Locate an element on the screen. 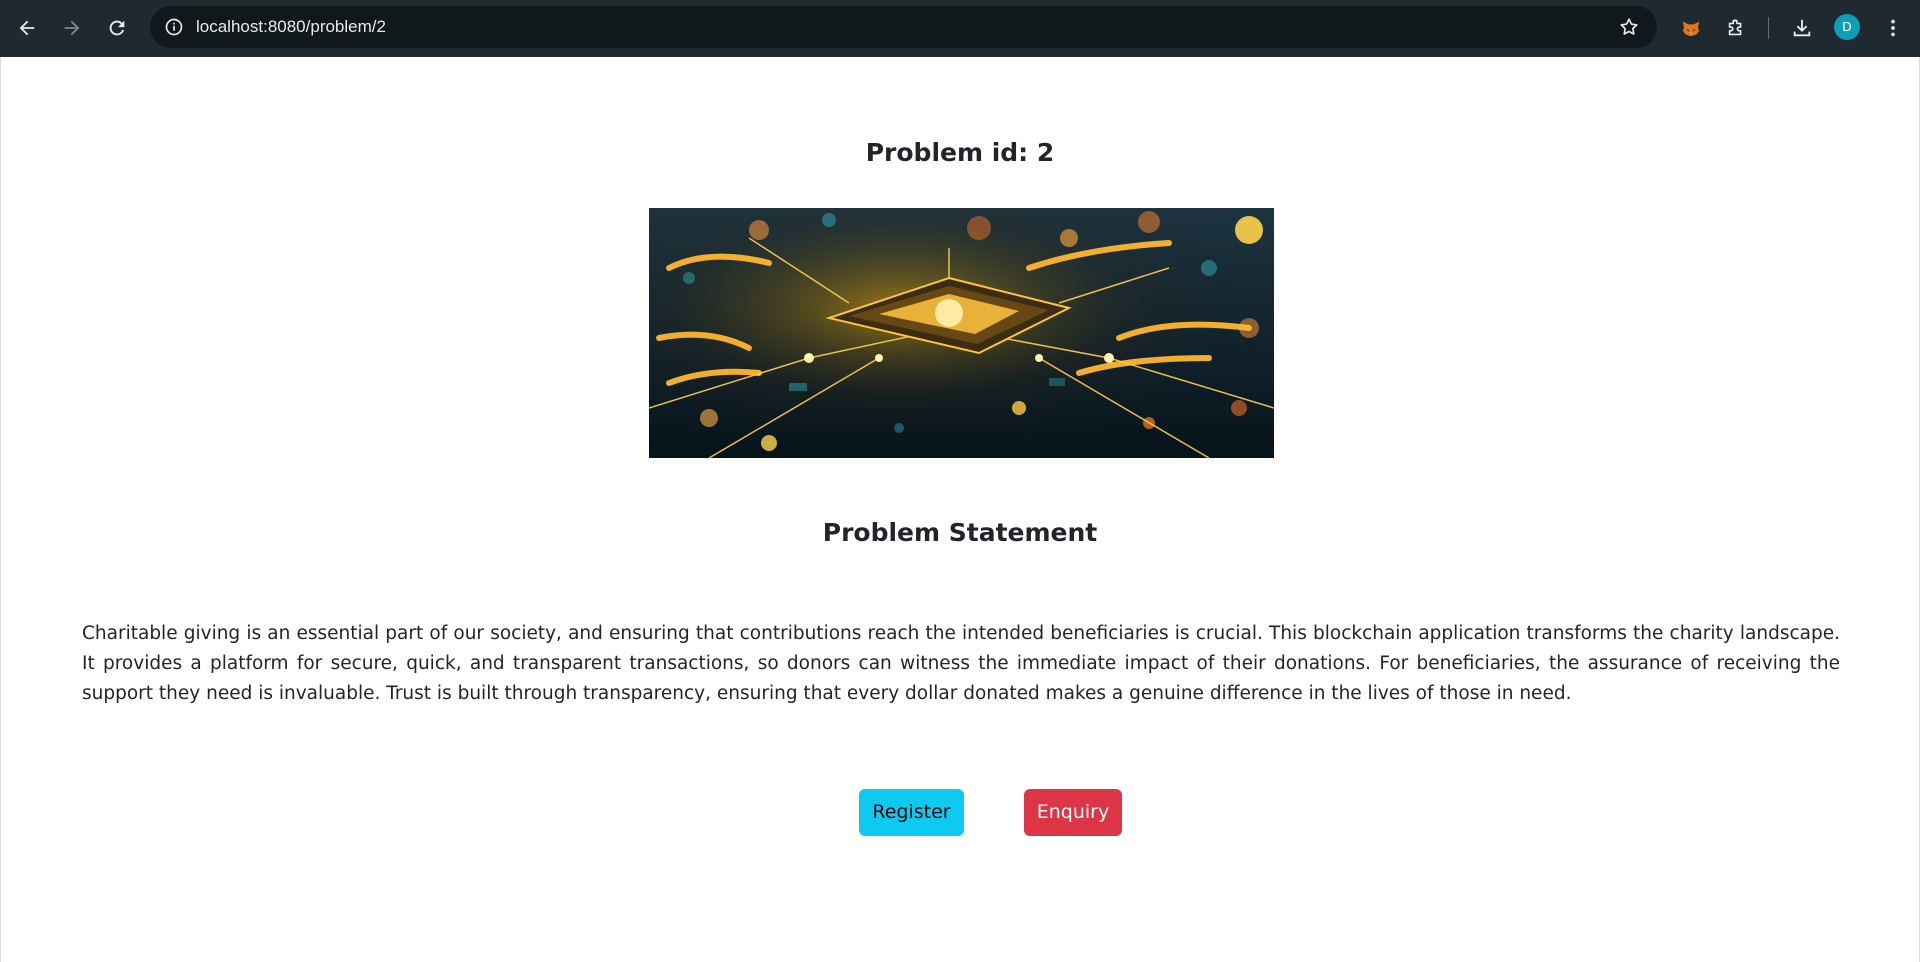  download-icon is located at coordinates (1802, 28).